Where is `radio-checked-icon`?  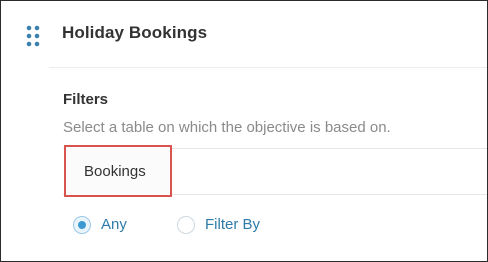 radio-checked-icon is located at coordinates (82, 225).